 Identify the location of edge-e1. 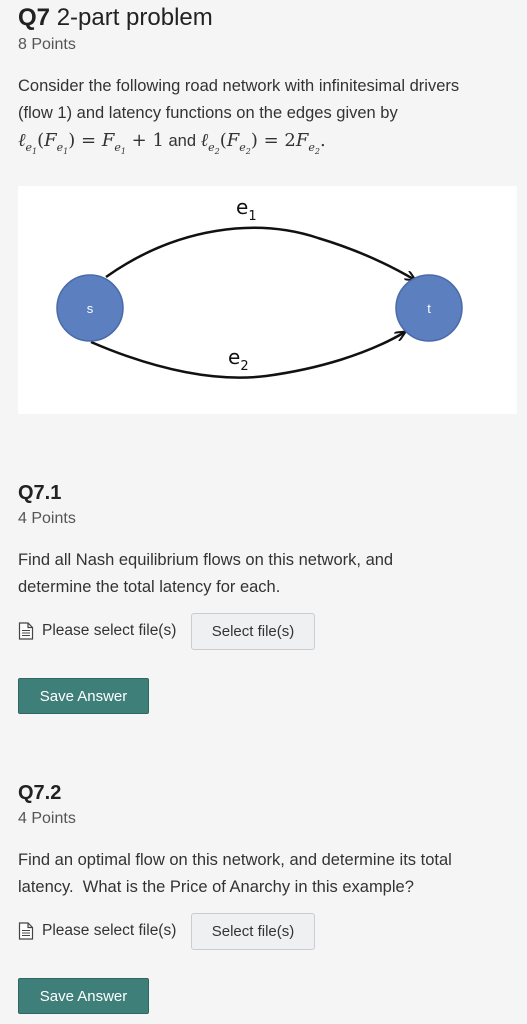
(260, 253).